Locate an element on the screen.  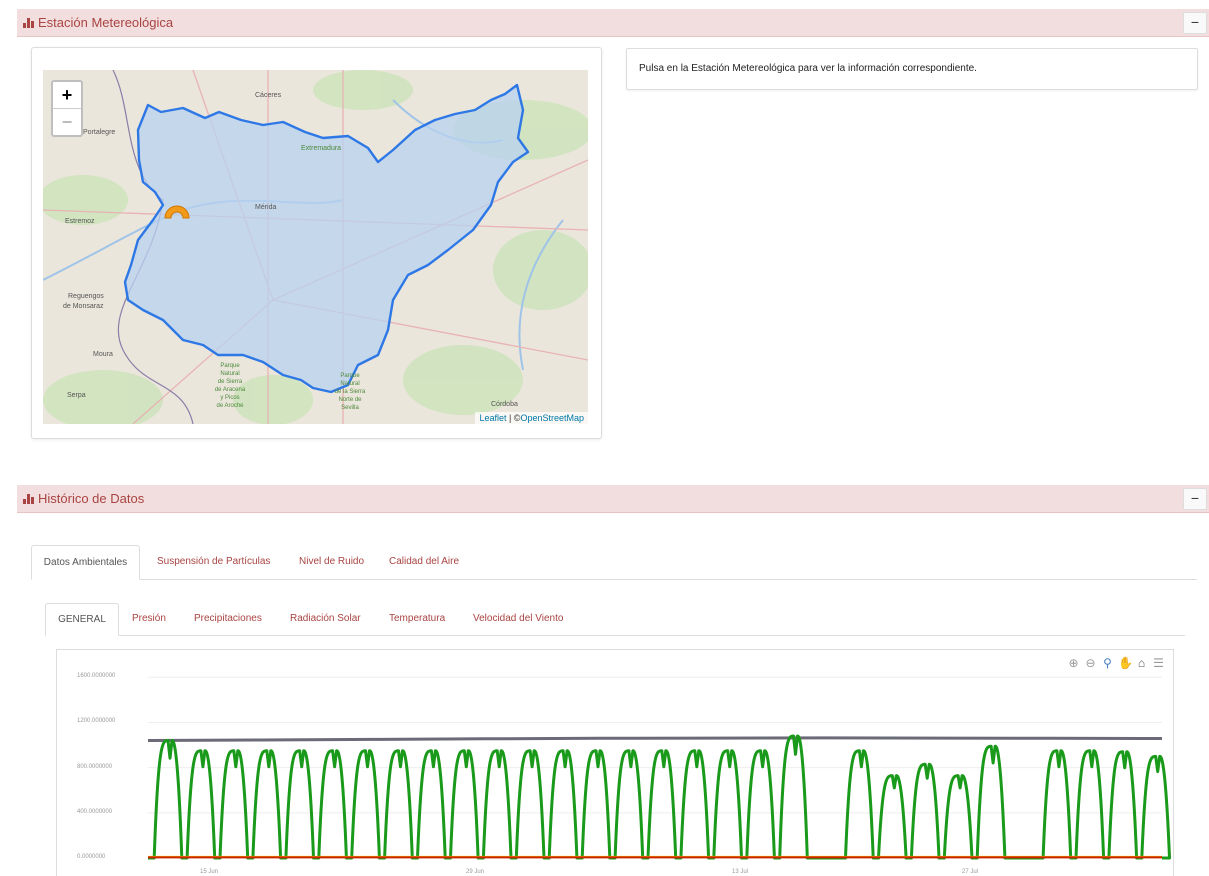
map-label-serpa: Serpa is located at coordinates (76, 395).